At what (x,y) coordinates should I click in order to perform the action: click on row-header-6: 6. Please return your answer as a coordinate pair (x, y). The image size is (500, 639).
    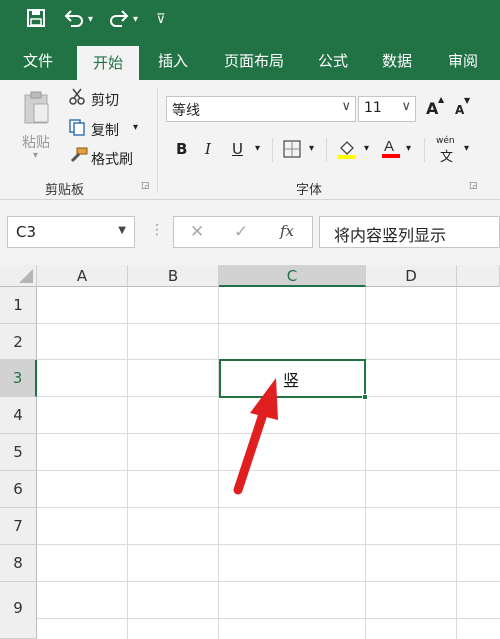
    Looking at the image, I should click on (18, 489).